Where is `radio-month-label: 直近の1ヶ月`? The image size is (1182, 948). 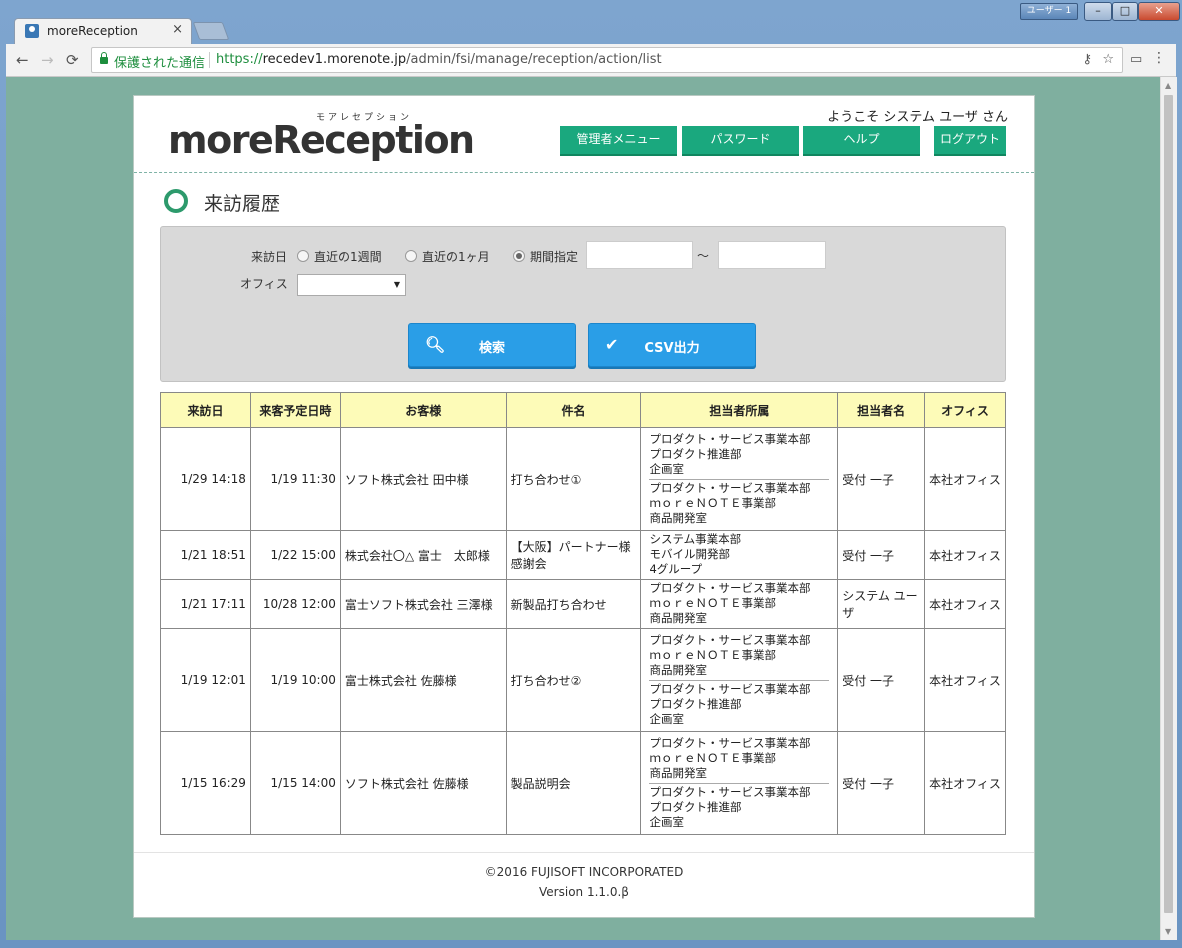
radio-month-label: 直近の1ヶ月 is located at coordinates (456, 256).